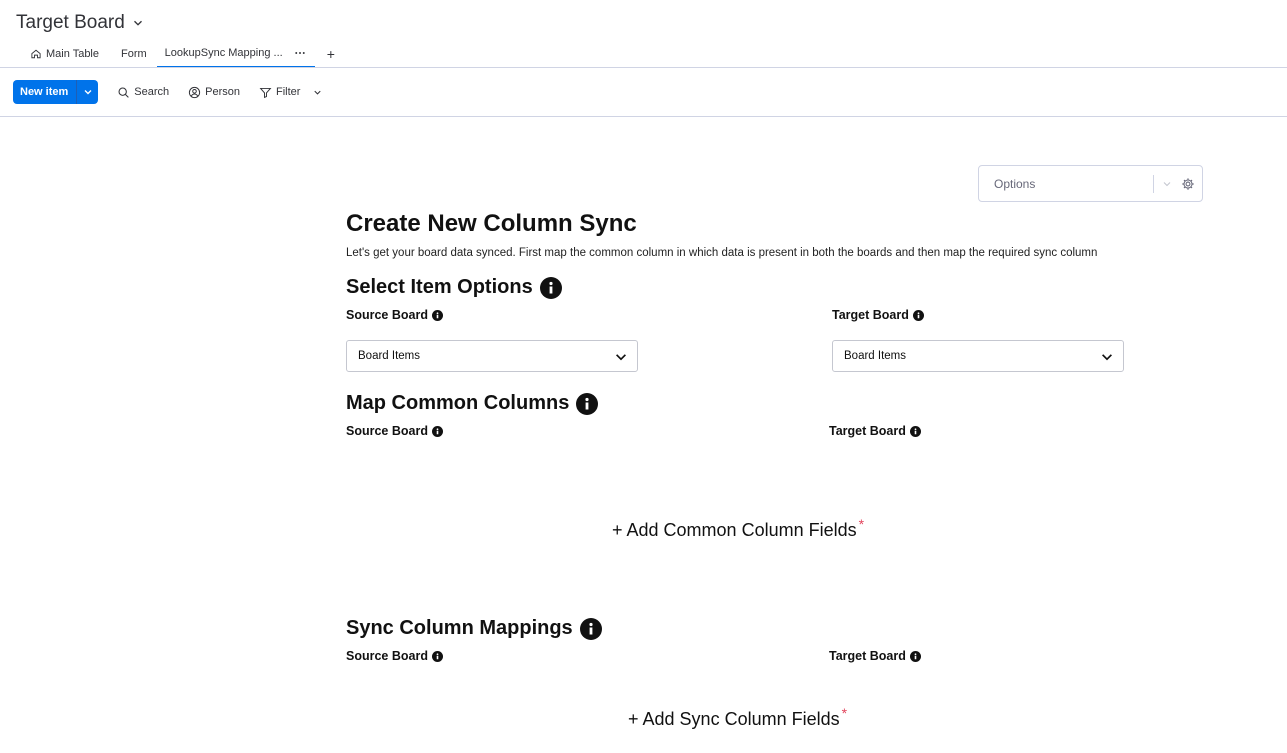 This screenshot has width=1287, height=753. Describe the element at coordinates (331, 54) in the screenshot. I see `add-tab-button: +` at that location.